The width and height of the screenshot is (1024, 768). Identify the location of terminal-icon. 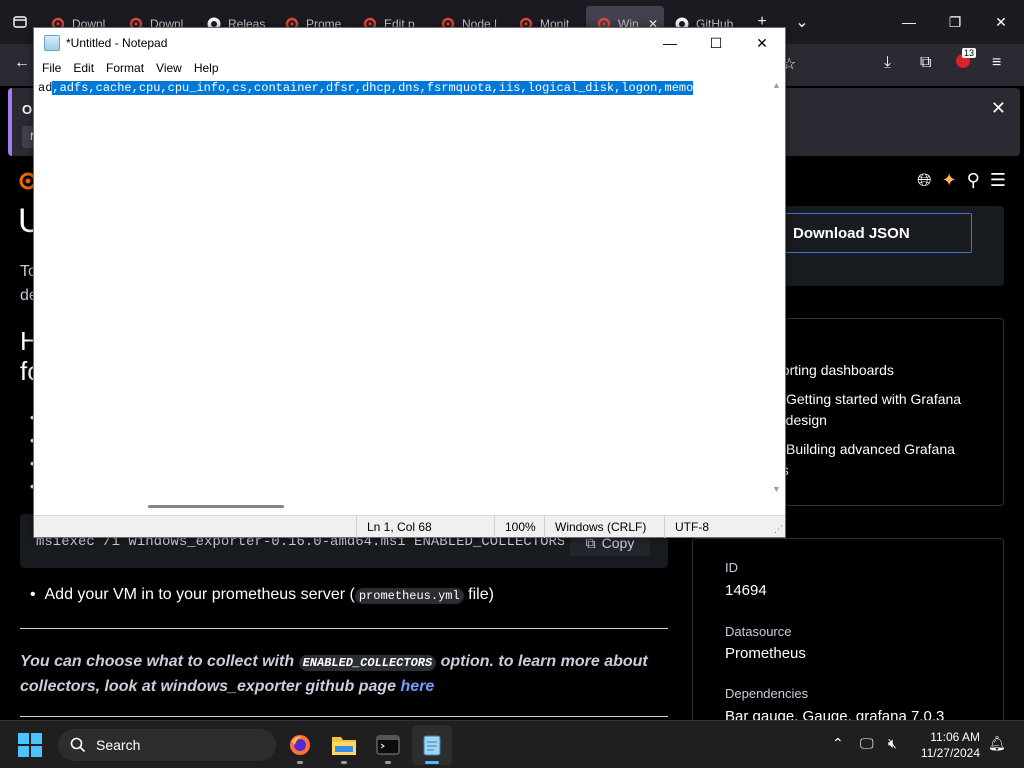
(388, 745).